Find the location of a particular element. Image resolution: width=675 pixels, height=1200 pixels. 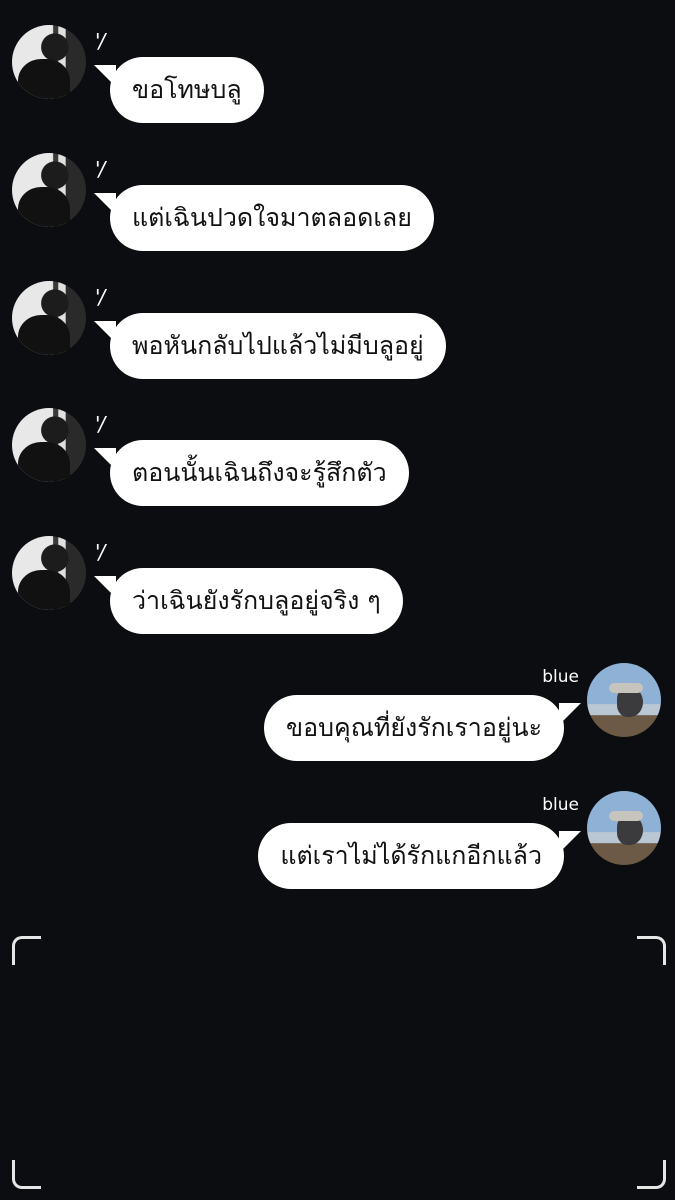

message-bubble: แต่เราไม่ได้รักแกอีกแล้ว is located at coordinates (411, 856).